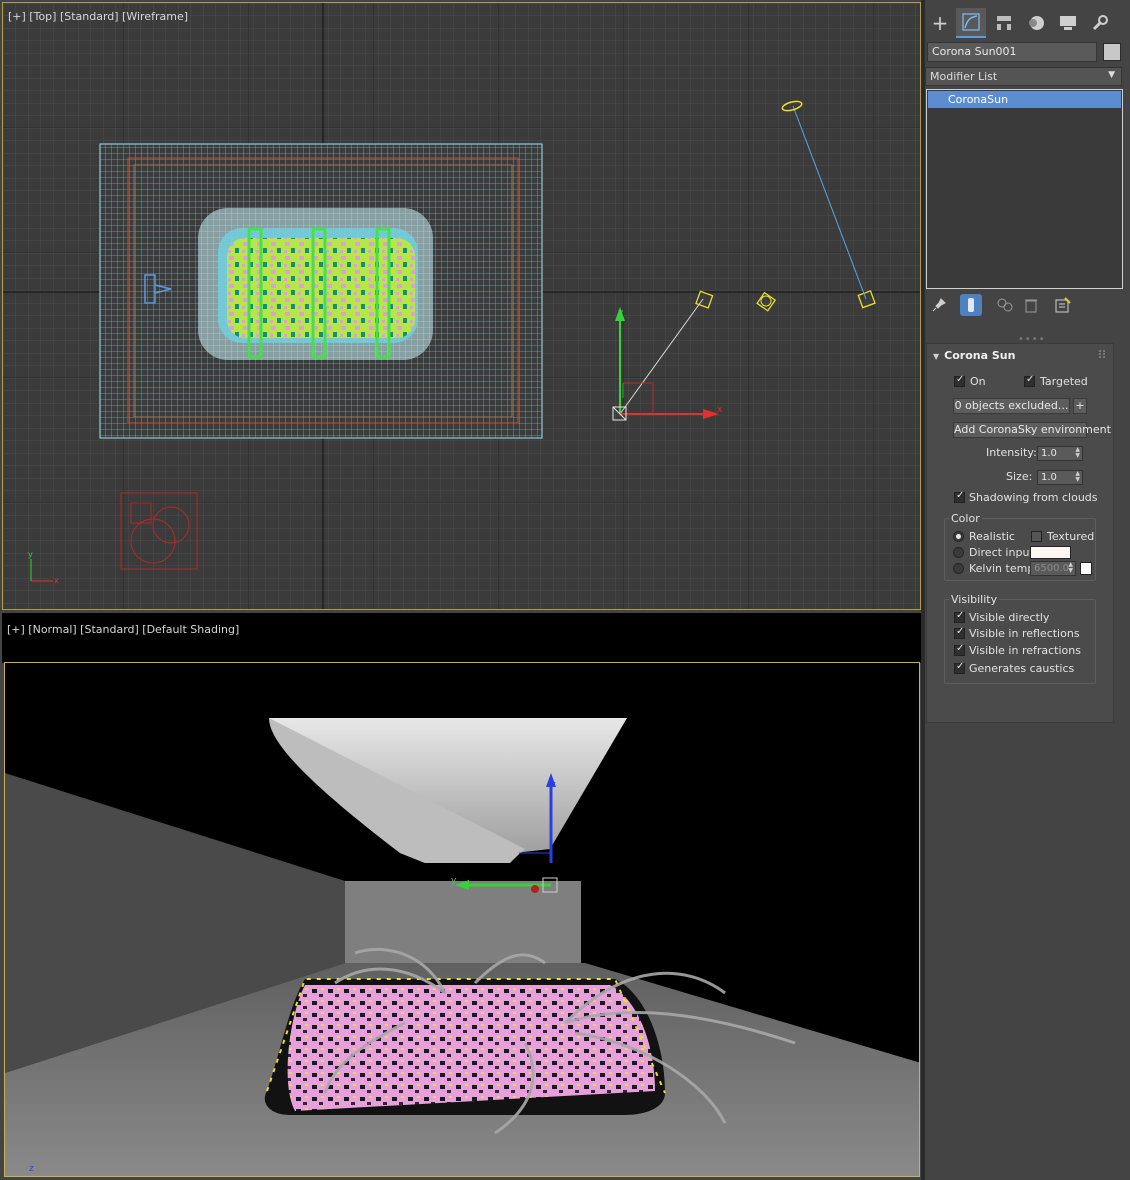 This screenshot has height=1180, width=1130. Describe the element at coordinates (1049, 477) in the screenshot. I see `size-value: 1.0` at that location.